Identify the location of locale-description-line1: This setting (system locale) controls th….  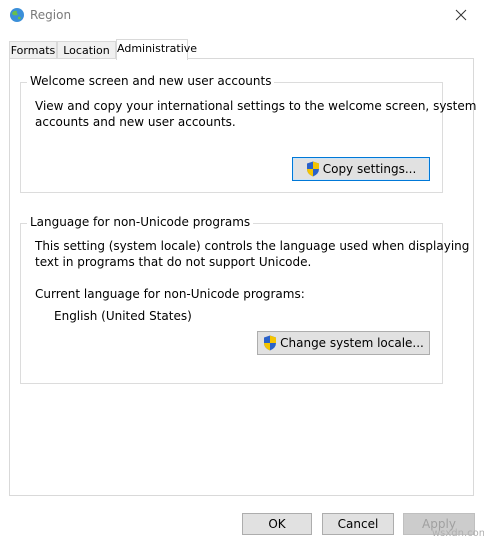
(252, 246).